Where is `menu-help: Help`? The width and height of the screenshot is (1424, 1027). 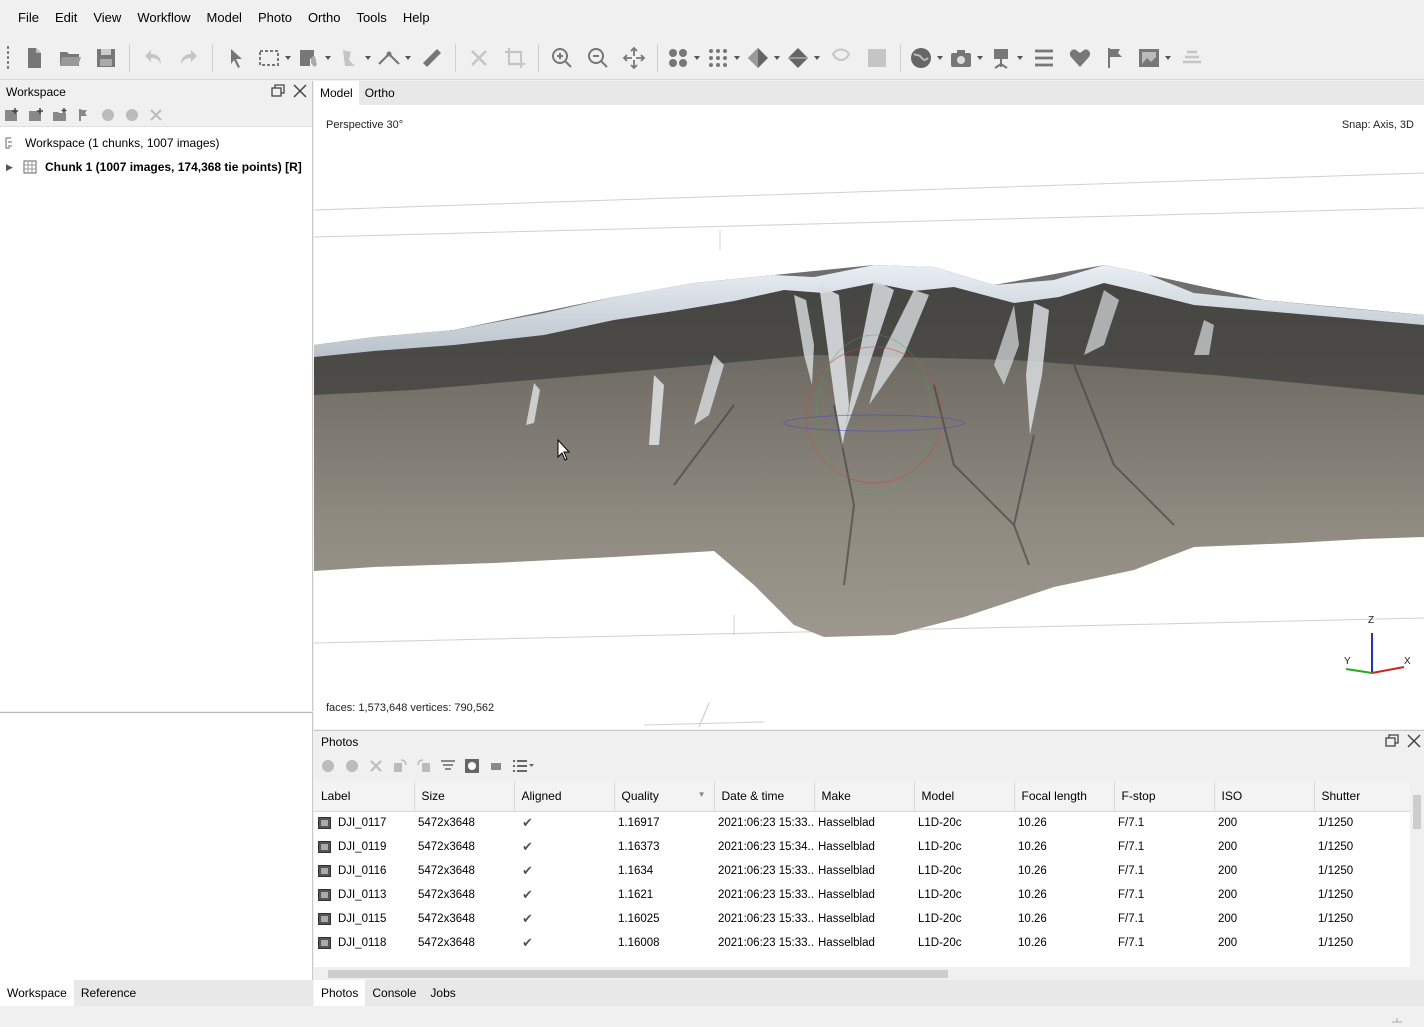 menu-help: Help is located at coordinates (416, 18).